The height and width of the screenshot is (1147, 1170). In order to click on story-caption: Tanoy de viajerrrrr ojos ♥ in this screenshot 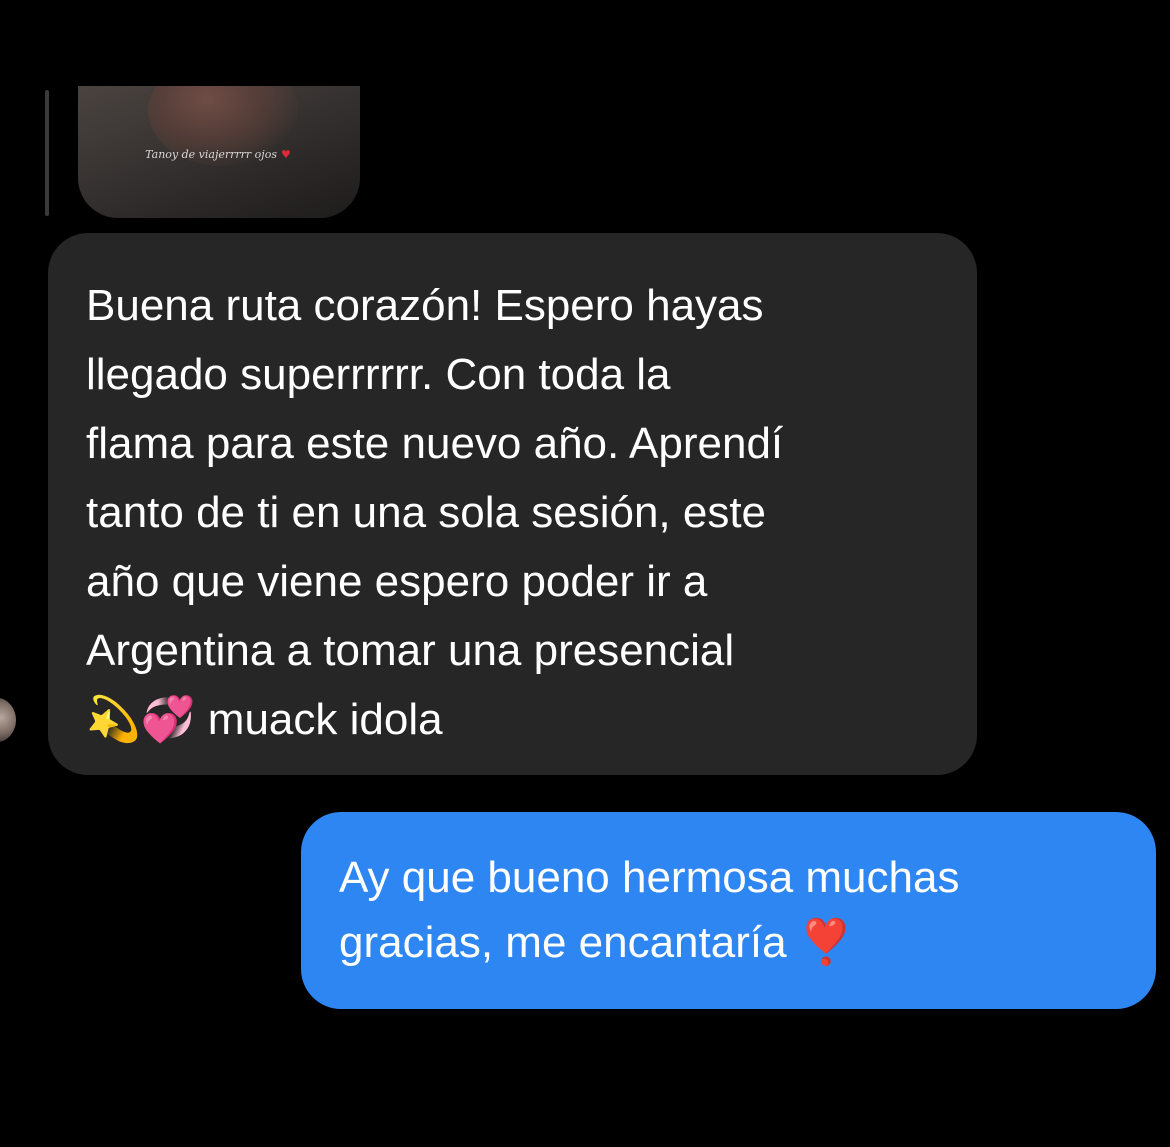, I will do `click(218, 154)`.